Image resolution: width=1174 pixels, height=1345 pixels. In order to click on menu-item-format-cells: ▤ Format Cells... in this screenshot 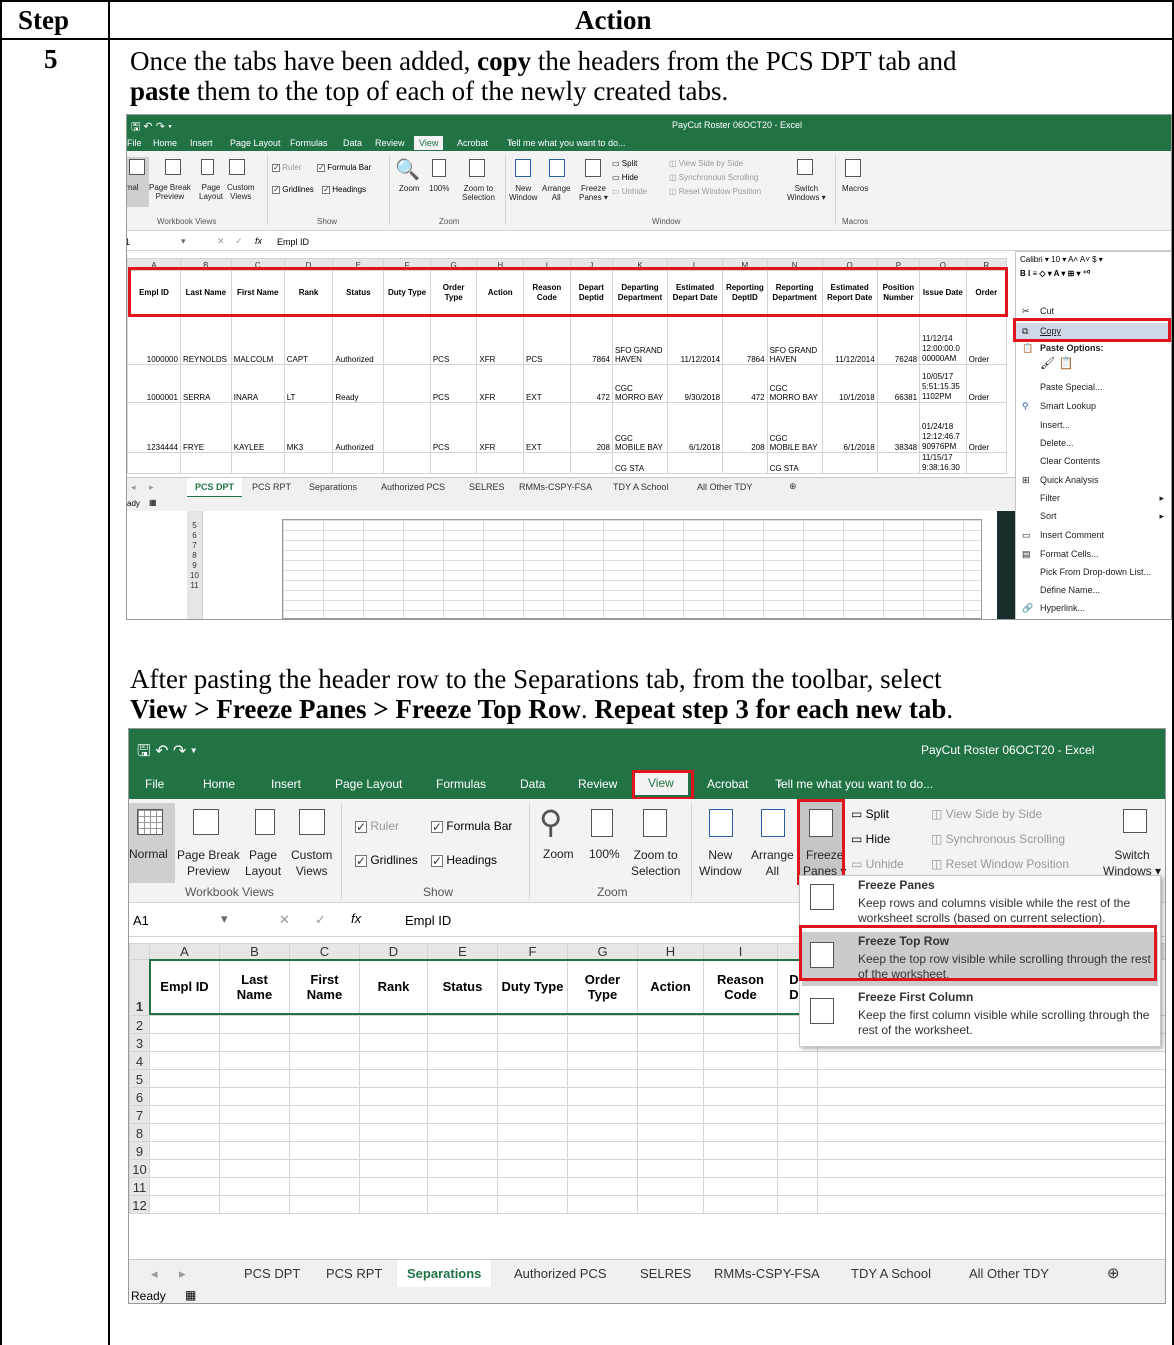, I will do `click(1093, 554)`.